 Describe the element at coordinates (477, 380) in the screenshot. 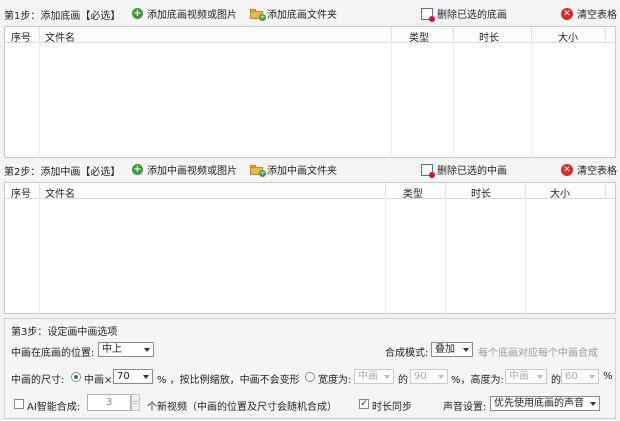

I see `height-label: %，高度为:` at that location.